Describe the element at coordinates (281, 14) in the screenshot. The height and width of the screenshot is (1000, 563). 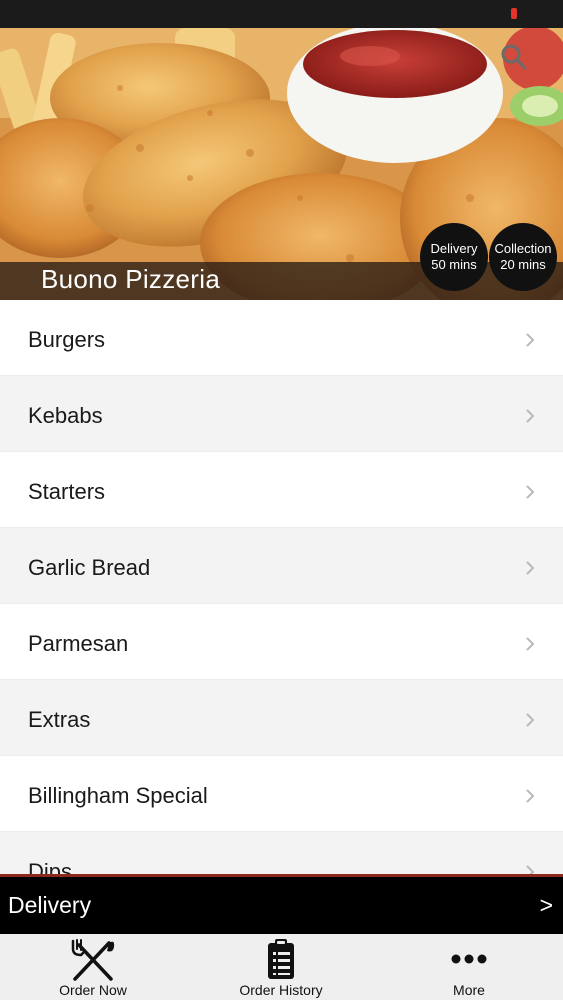
I see `status-bar` at that location.